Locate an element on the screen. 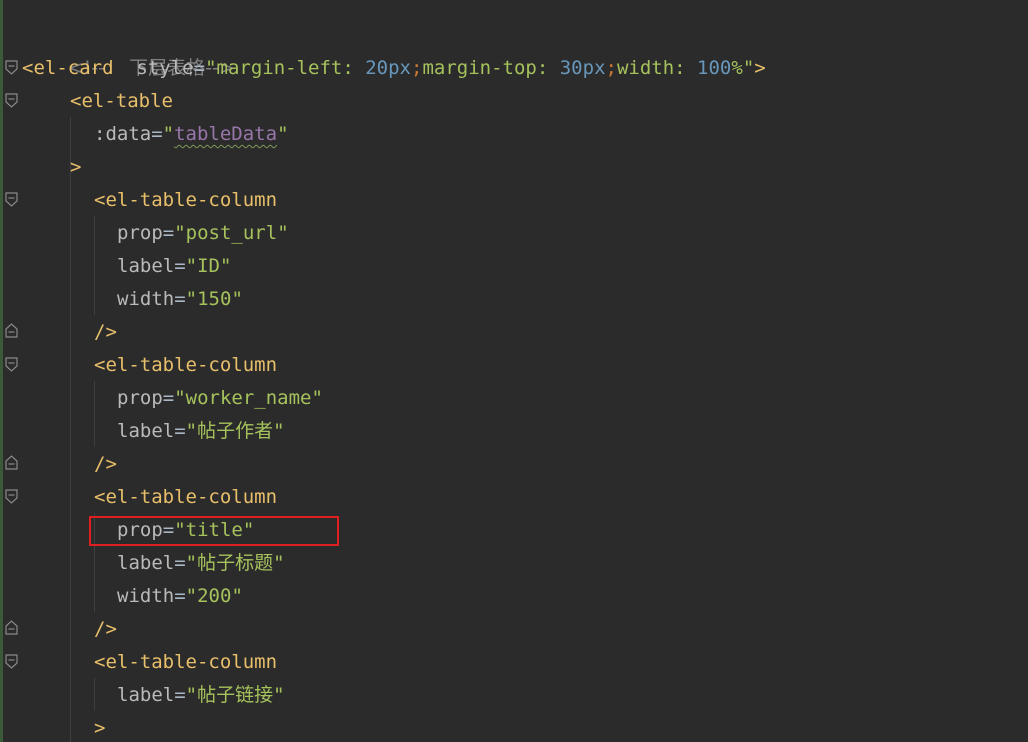 The width and height of the screenshot is (1028, 742). code-line: label="帖子作者" is located at coordinates (201, 431).